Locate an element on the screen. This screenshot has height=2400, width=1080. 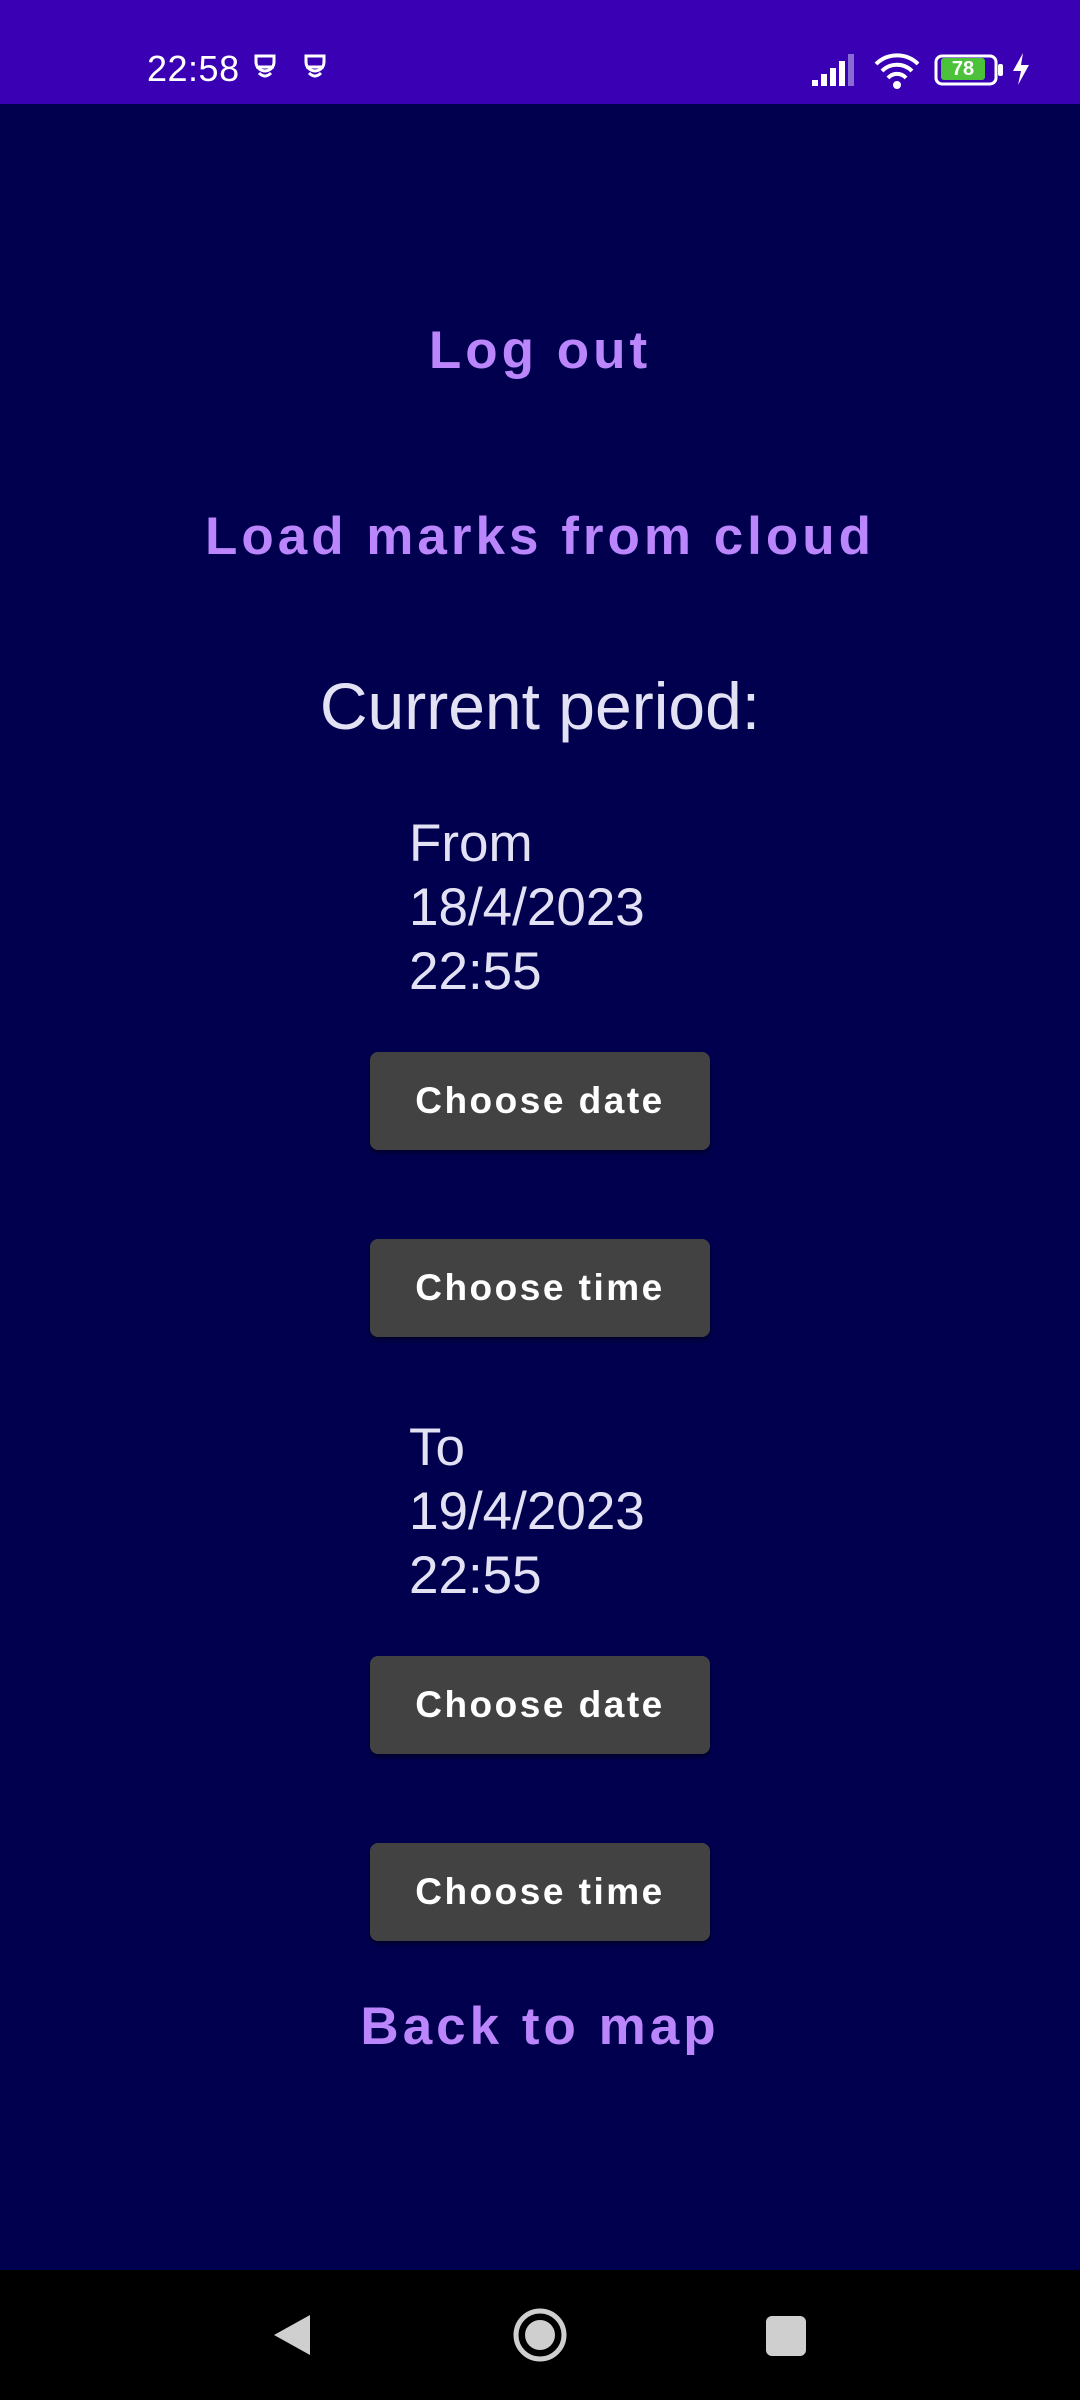
status-bar: 22:58 78 is located at coordinates (540, 52).